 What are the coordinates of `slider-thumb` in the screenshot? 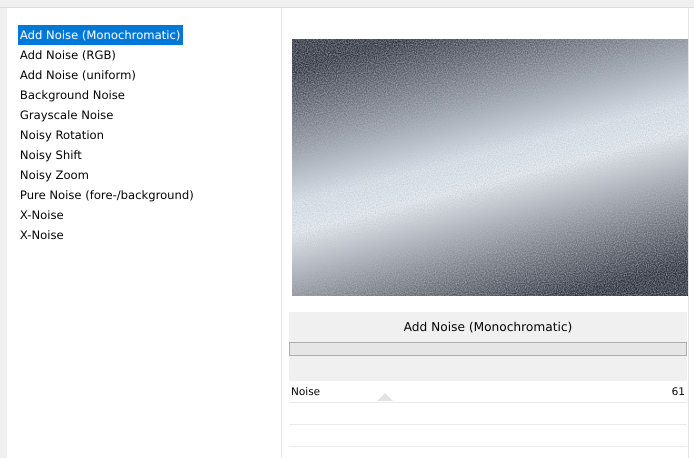 It's located at (384, 397).